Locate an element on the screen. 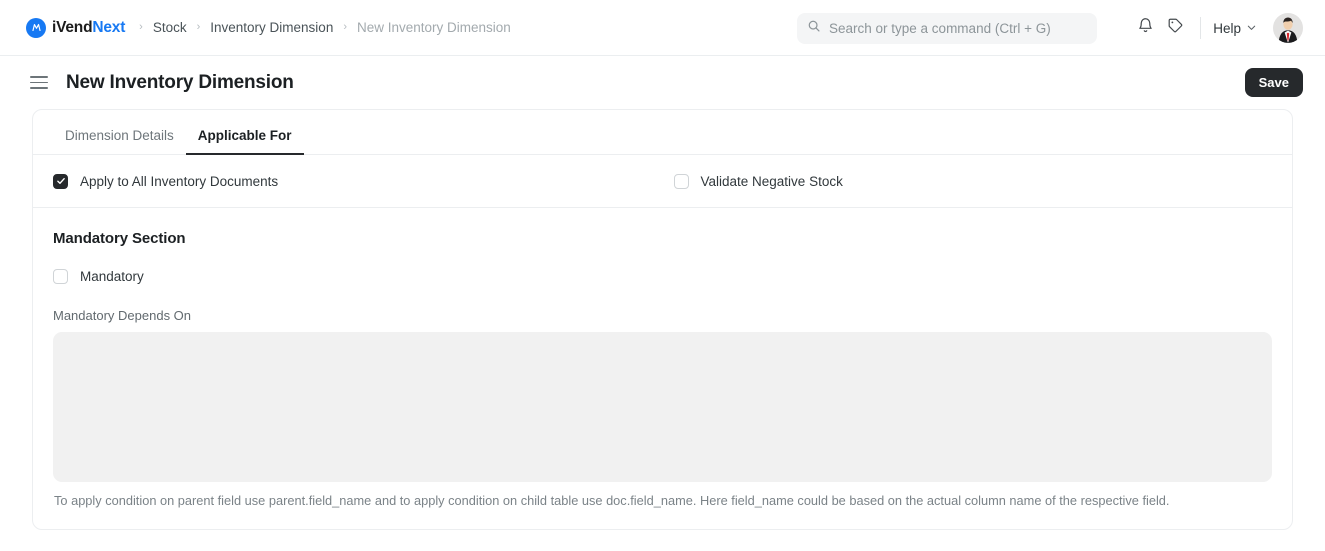 This screenshot has height=551, width=1325. brand-name-dark: iVend is located at coordinates (72, 27).